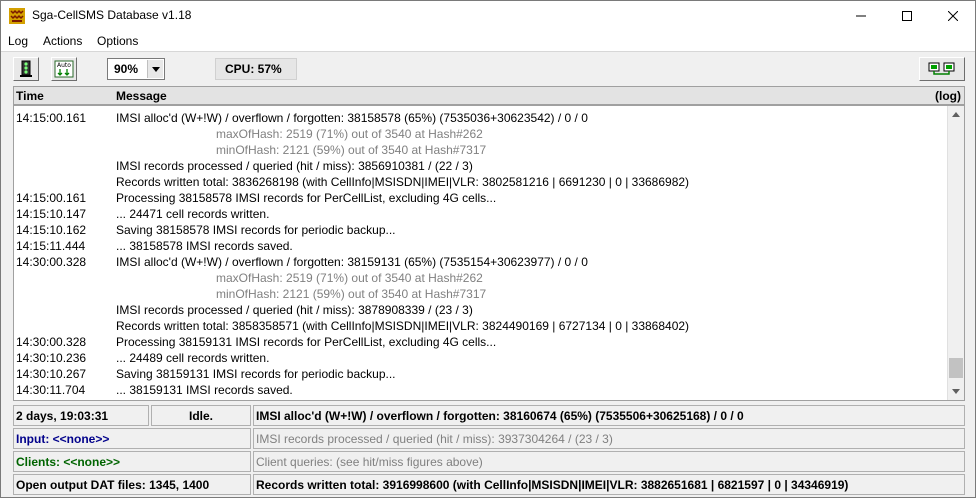  Describe the element at coordinates (112, 15) in the screenshot. I see `window-title: Sga-CellSMS Database v1.18` at that location.